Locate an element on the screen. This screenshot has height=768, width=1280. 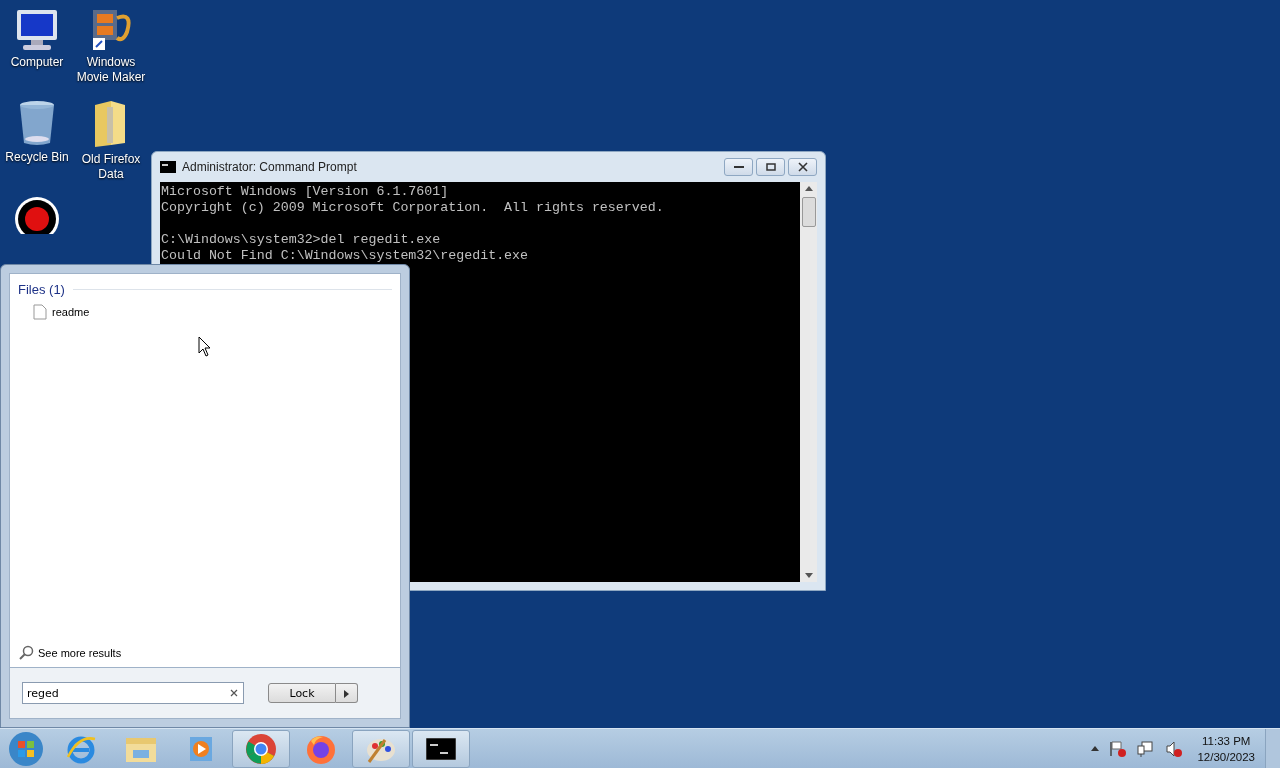
desktop-icon-label: Windows Movie Maker is located at coordinates (111, 70).